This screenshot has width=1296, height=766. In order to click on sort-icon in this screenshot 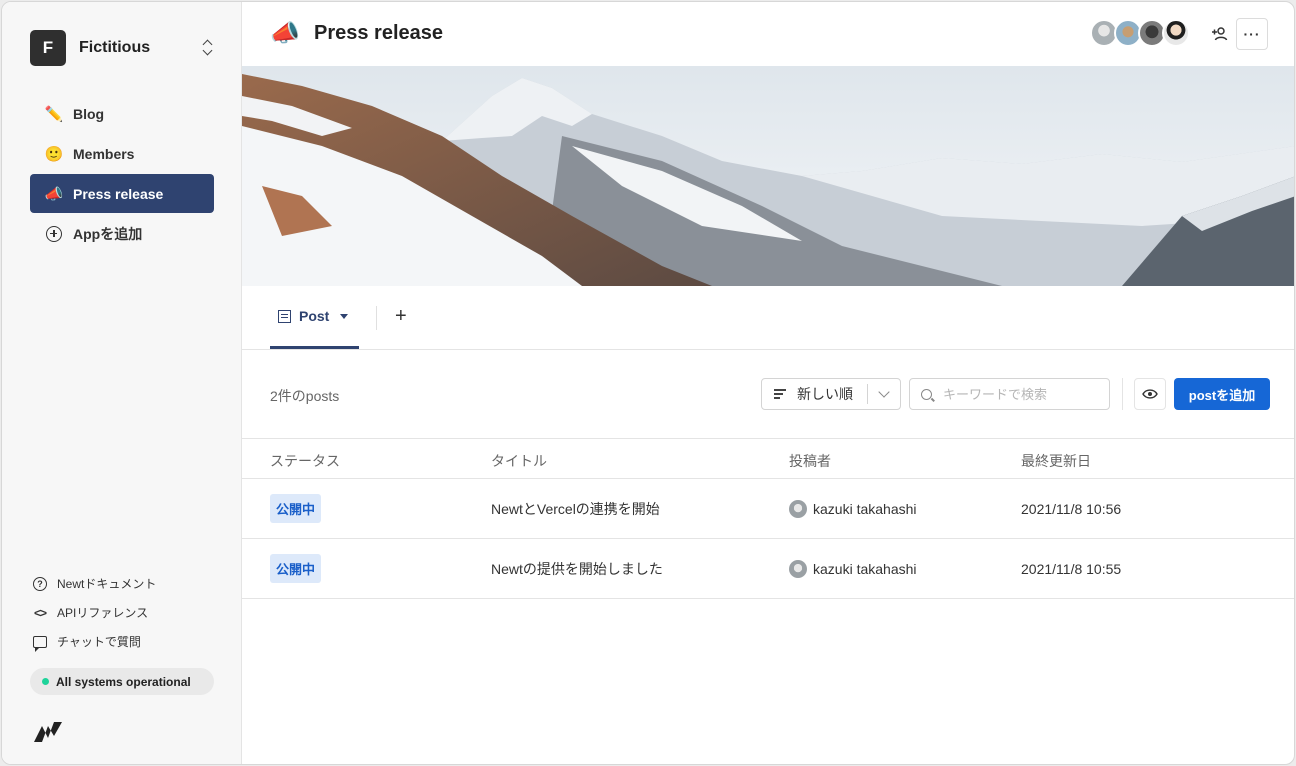, I will do `click(780, 394)`.